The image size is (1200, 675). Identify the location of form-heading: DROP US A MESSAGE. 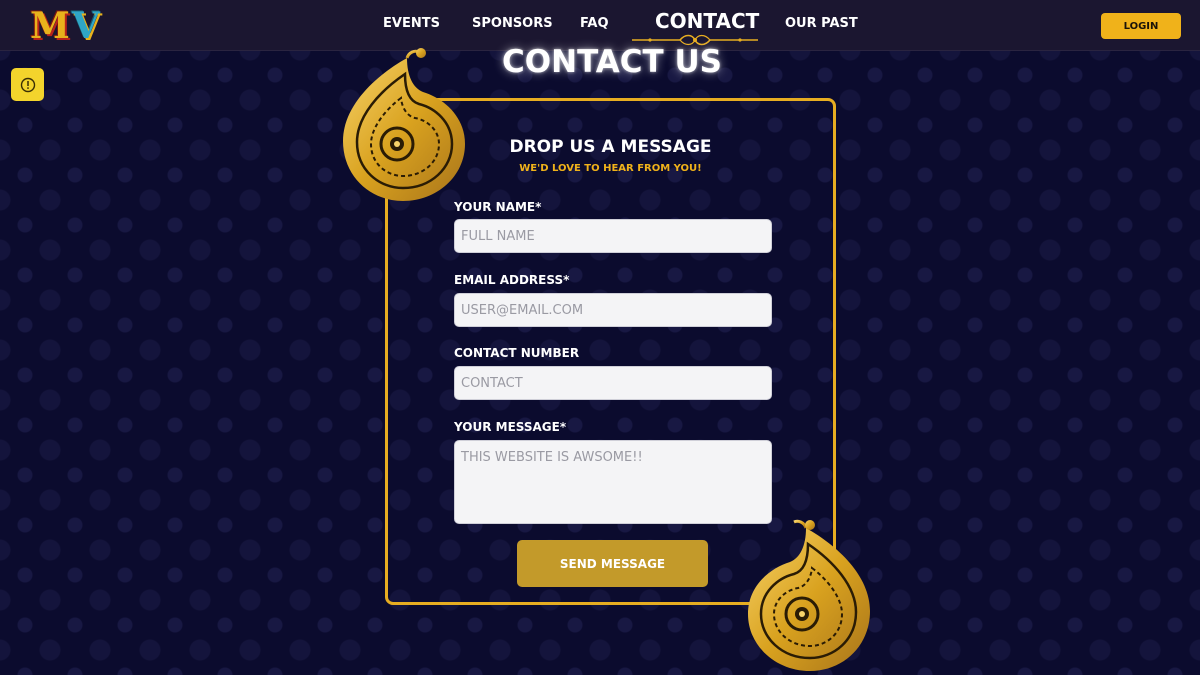
(610, 147).